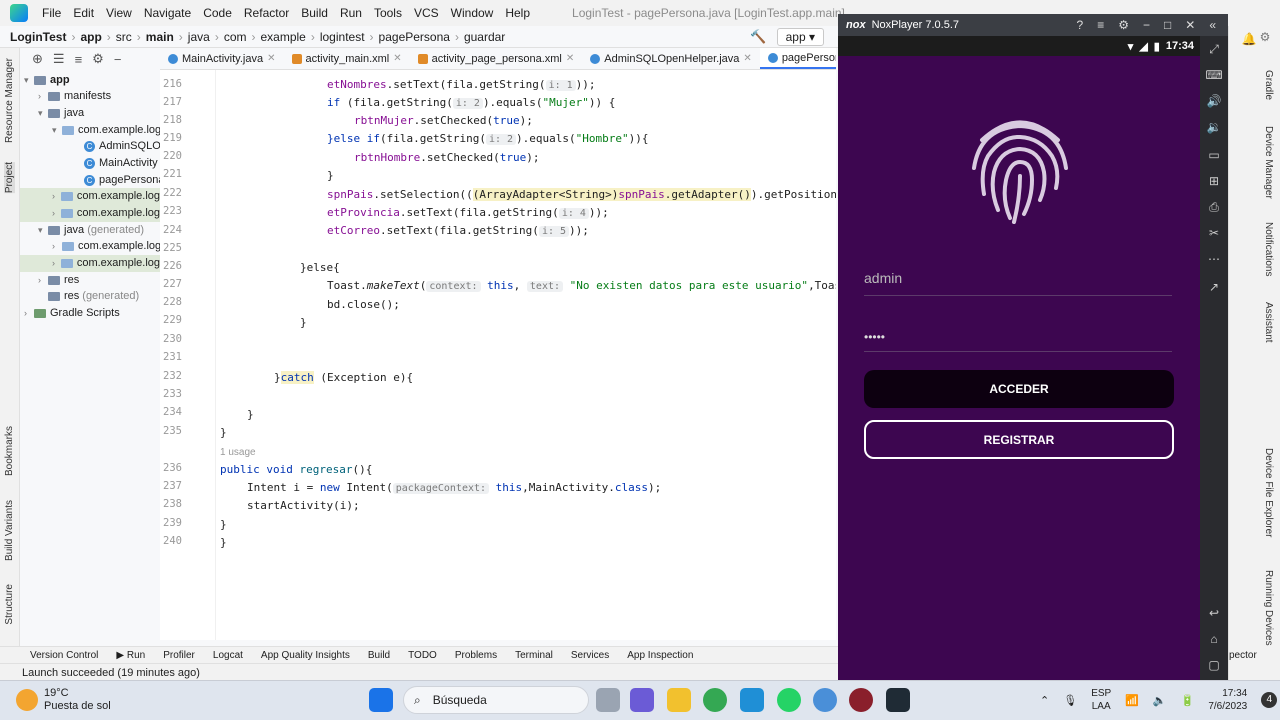  Describe the element at coordinates (37, 59) in the screenshot. I see `target-icon: ⊕` at that location.